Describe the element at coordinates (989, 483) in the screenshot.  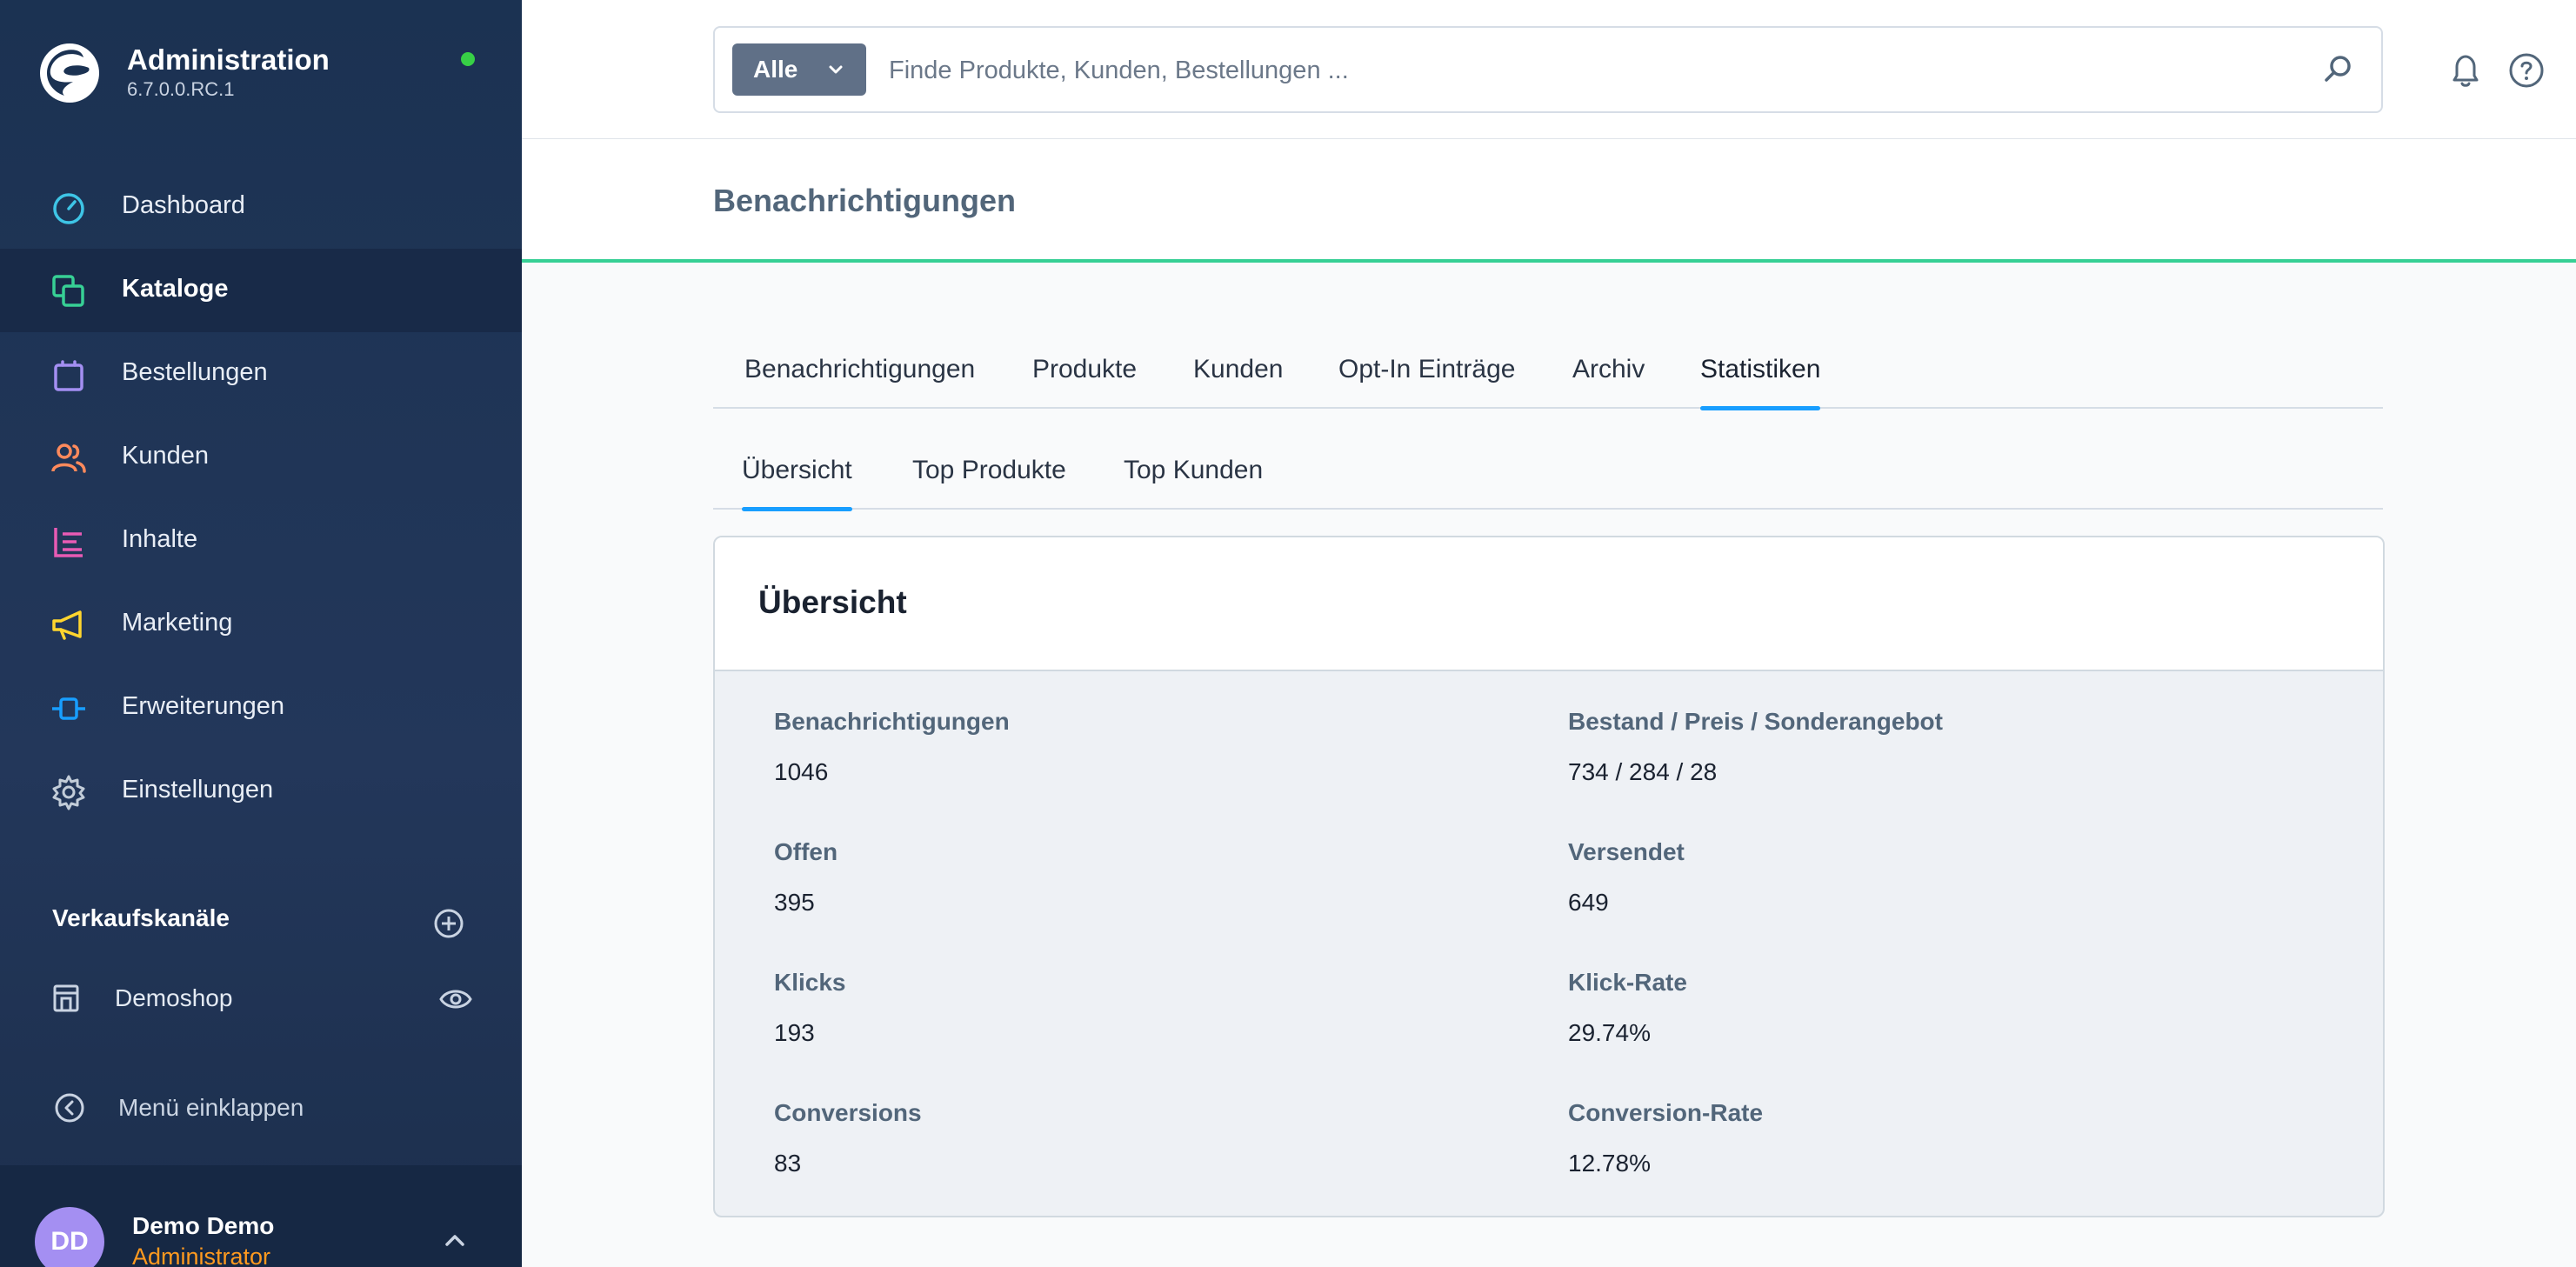
I see `subtab-top-produkte: Top Produkte` at that location.